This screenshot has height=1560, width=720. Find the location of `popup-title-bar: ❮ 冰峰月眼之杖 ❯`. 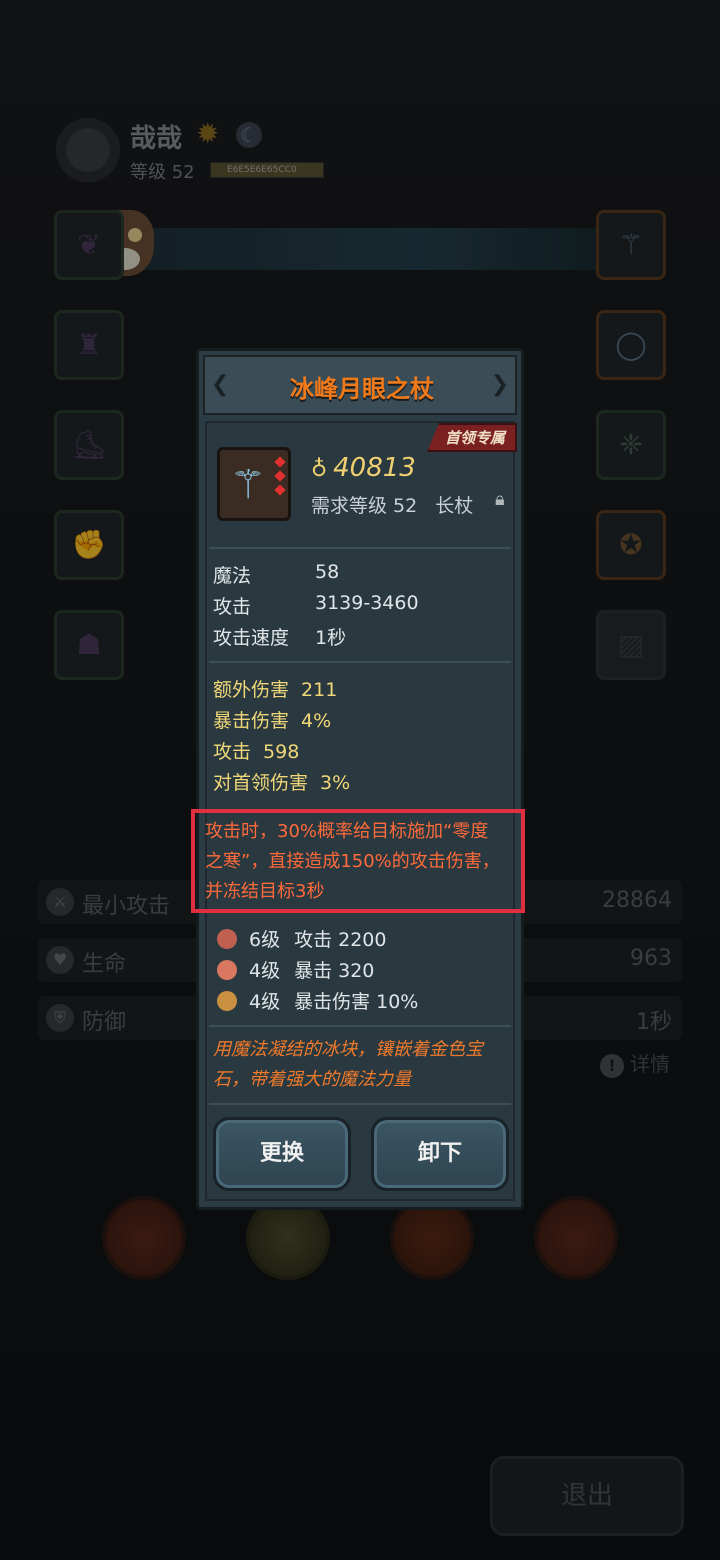

popup-title-bar: ❮ 冰峰月眼之杖 ❯ is located at coordinates (360, 385).